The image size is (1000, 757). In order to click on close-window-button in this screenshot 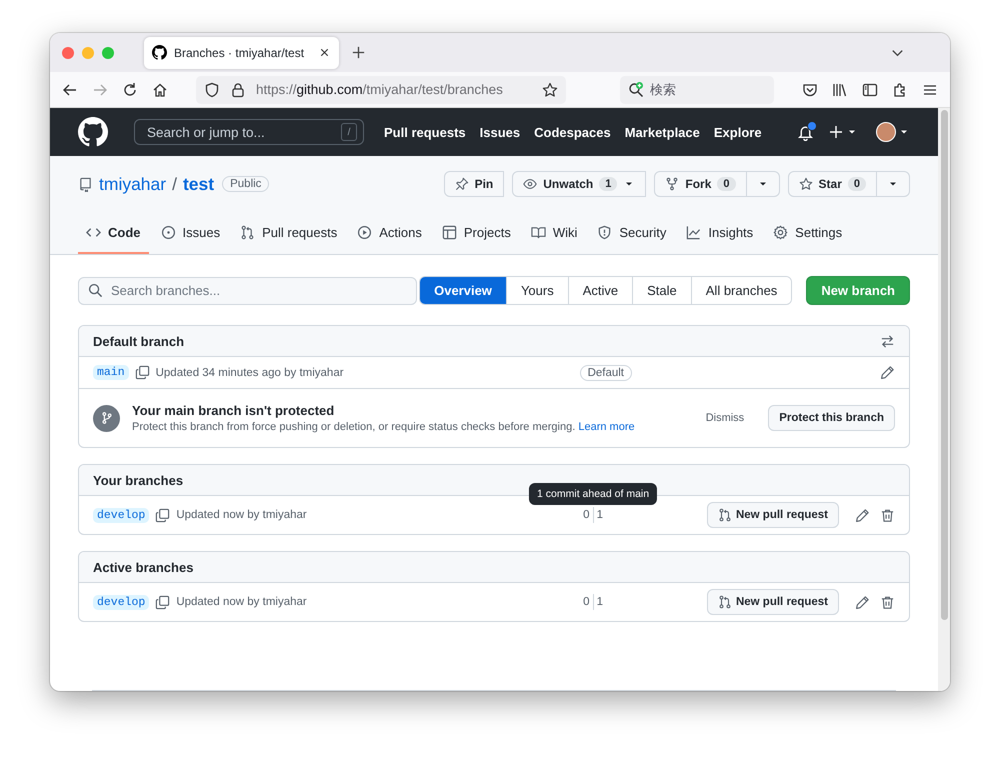, I will do `click(68, 52)`.